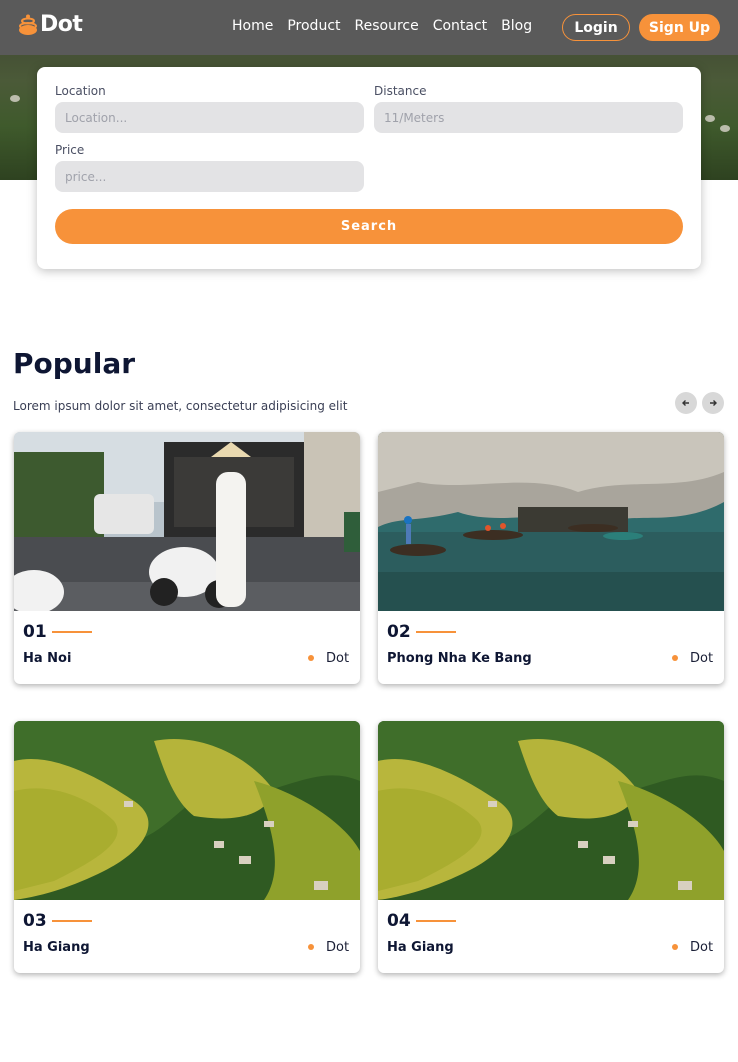 This screenshot has width=738, height=1062. I want to click on destination-card: 02 Phong Nha Ke Bang Dot, so click(551, 558).